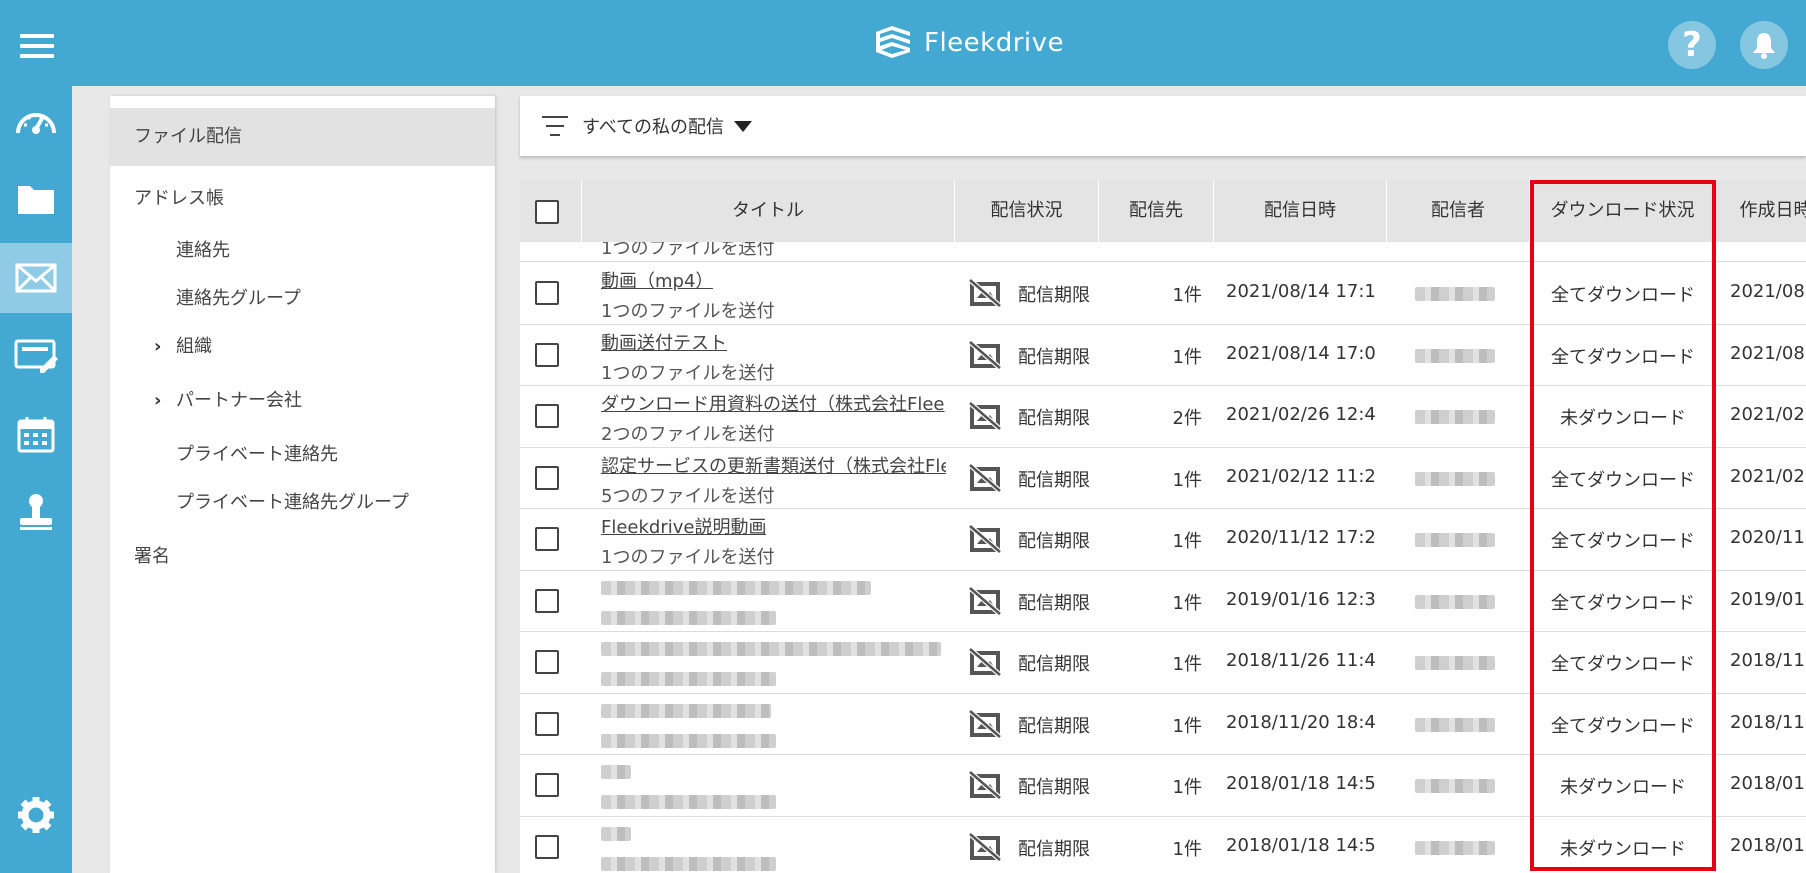  What do you see at coordinates (773, 403) in the screenshot?
I see `row-title-link: ダウンロード用資料の送付（株式会社Flee` at bounding box center [773, 403].